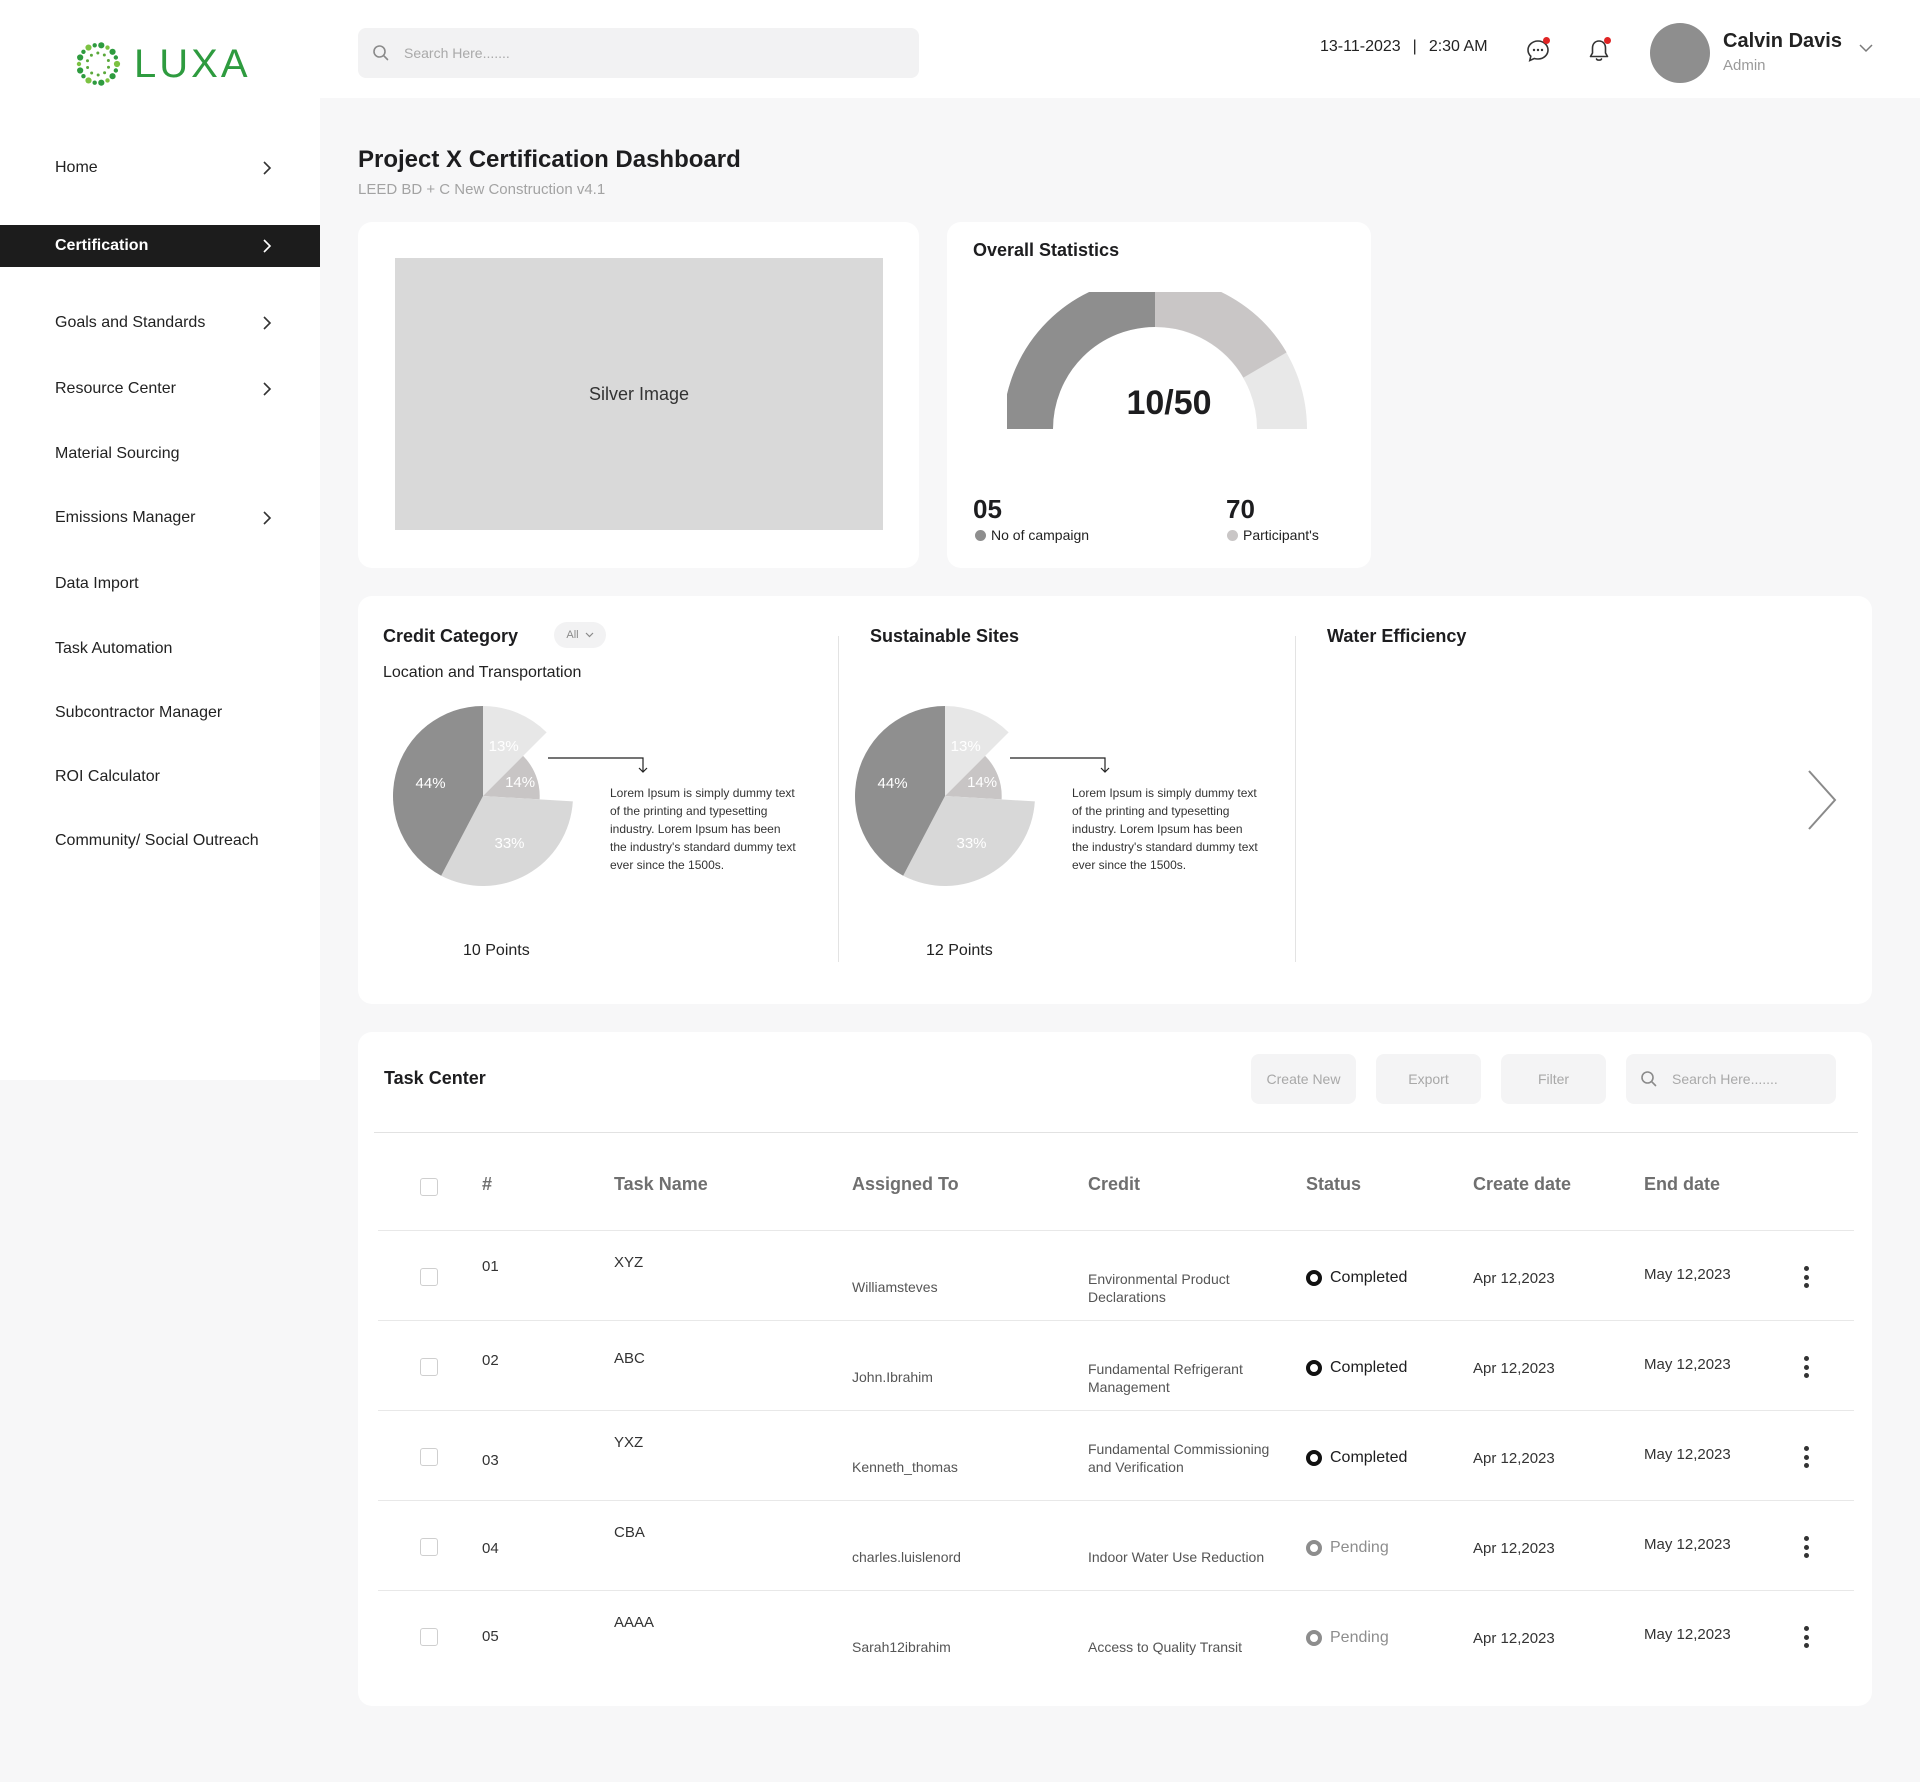 This screenshot has height=1782, width=1920. I want to click on sidebar-item-subcontractor-manager: Subcontractor Manager, so click(160, 713).